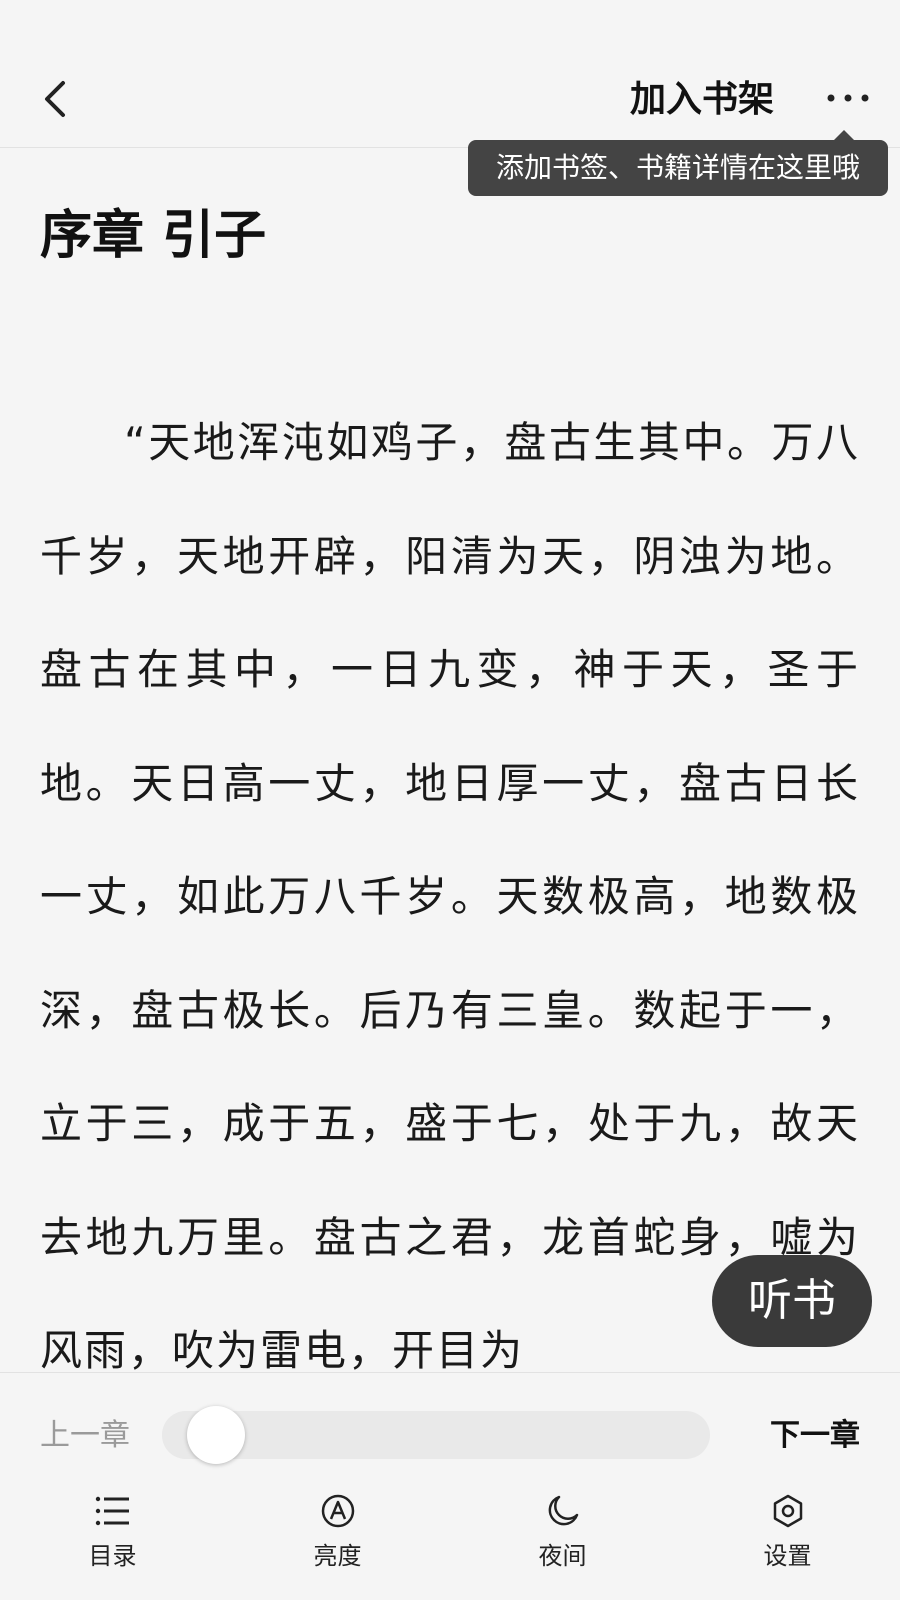  I want to click on prev-chapter-button: 上一章, so click(85, 1436).